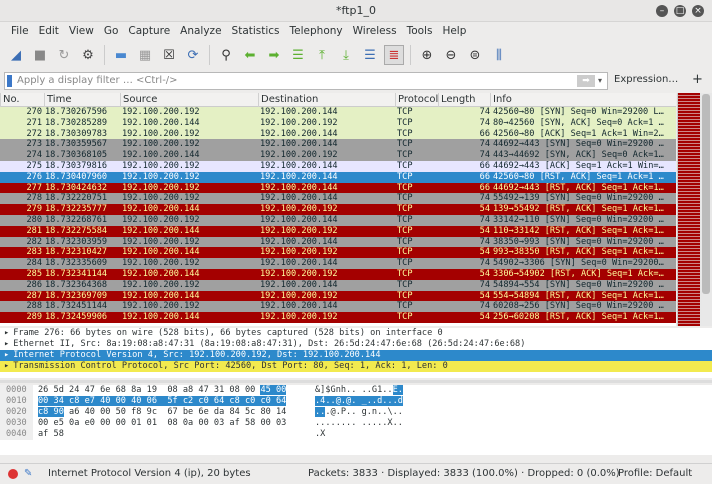  What do you see at coordinates (420, 31) in the screenshot?
I see `menu-tools: Tools` at bounding box center [420, 31].